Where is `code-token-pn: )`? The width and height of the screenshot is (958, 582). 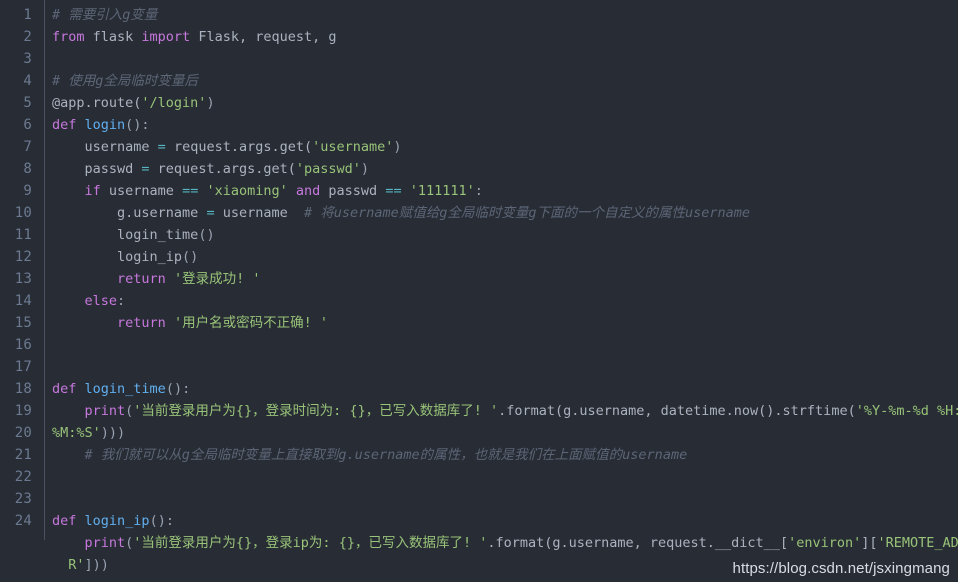 code-token-pn: ) is located at coordinates (365, 169).